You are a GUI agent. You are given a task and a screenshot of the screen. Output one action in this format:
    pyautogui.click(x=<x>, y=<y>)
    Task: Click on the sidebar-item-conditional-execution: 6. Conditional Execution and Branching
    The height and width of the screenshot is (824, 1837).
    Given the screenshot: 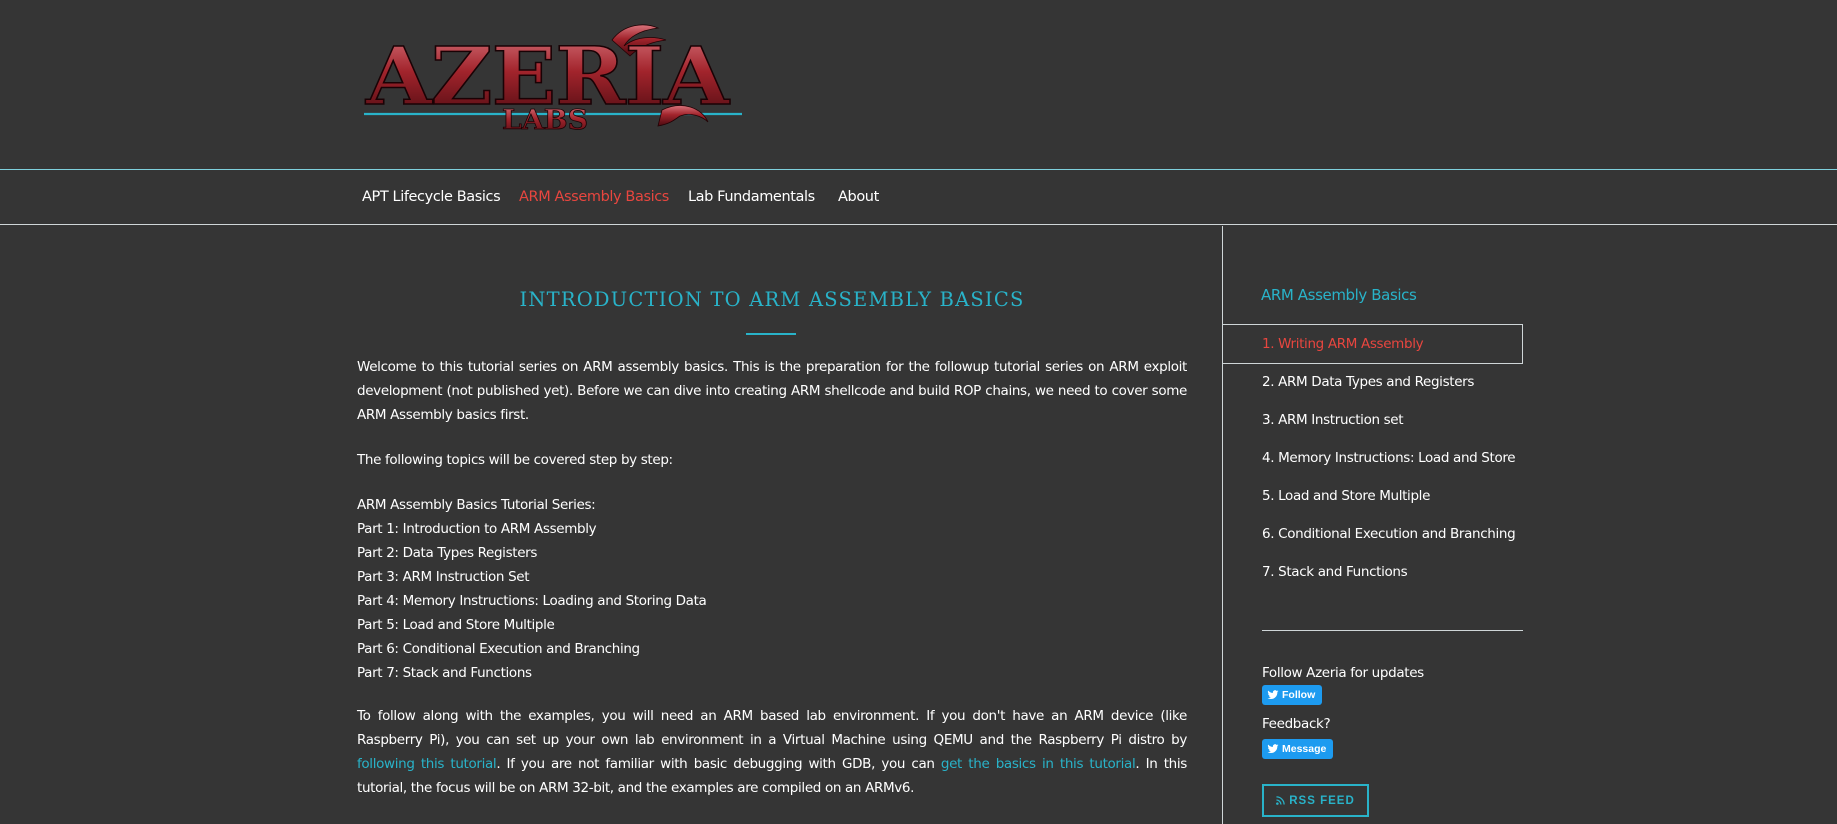 What is the action you would take?
    pyautogui.click(x=1389, y=534)
    